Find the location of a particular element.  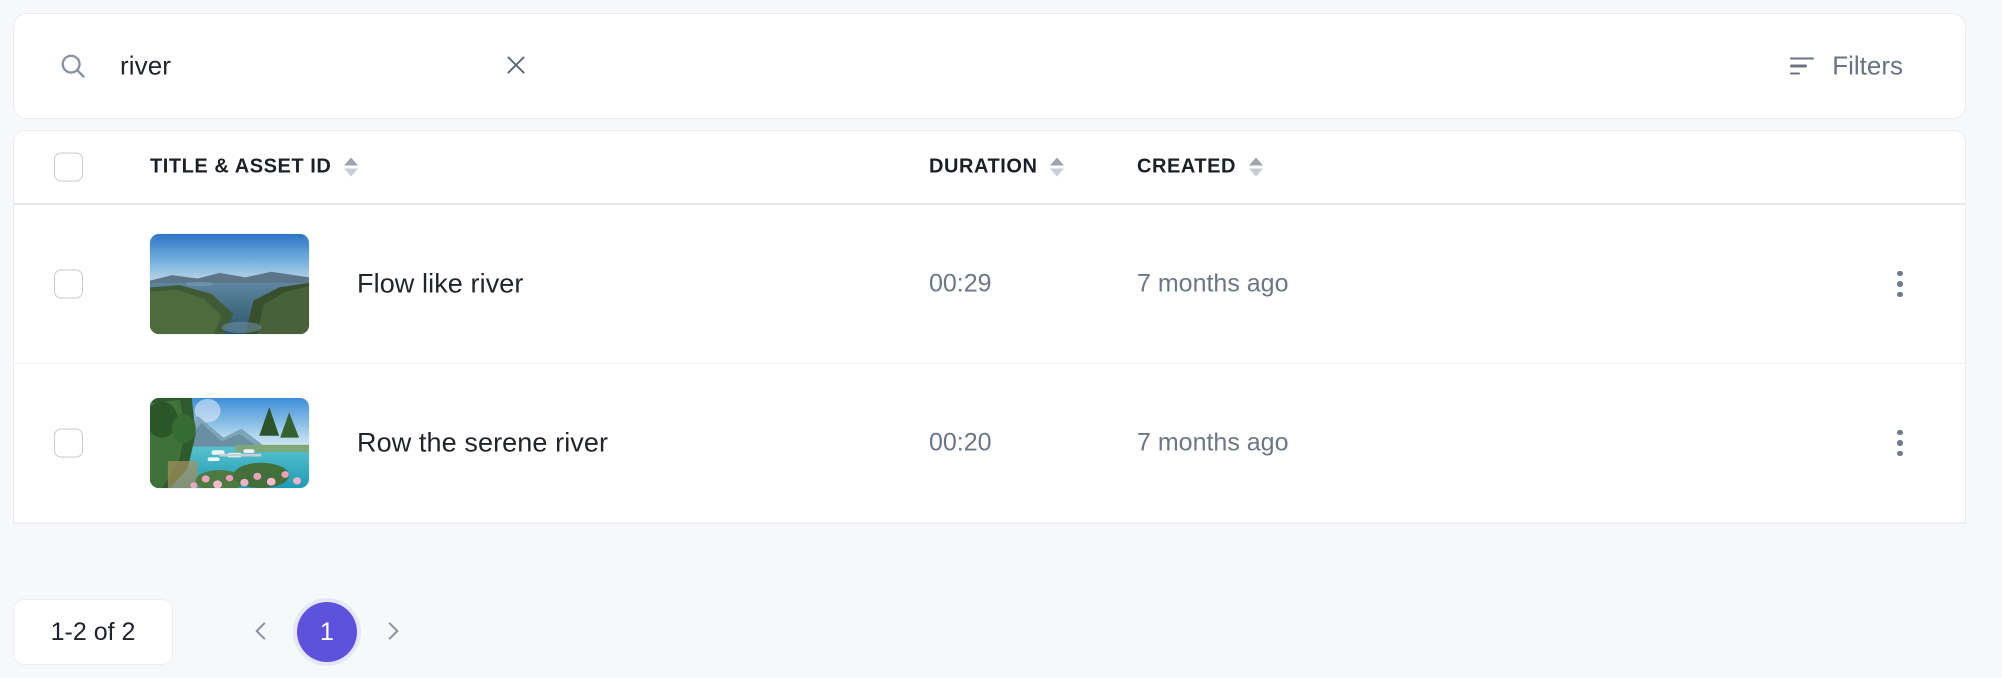

column-header-duration: DURATION is located at coordinates (997, 167).